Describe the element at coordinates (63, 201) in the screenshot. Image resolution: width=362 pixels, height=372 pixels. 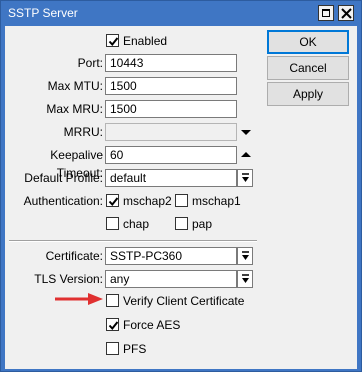
I see `authentication-label: Authentication:` at that location.